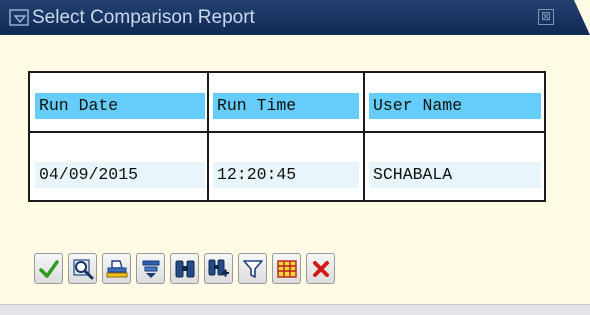 The image size is (590, 315). I want to click on printer-icon, so click(116, 268).